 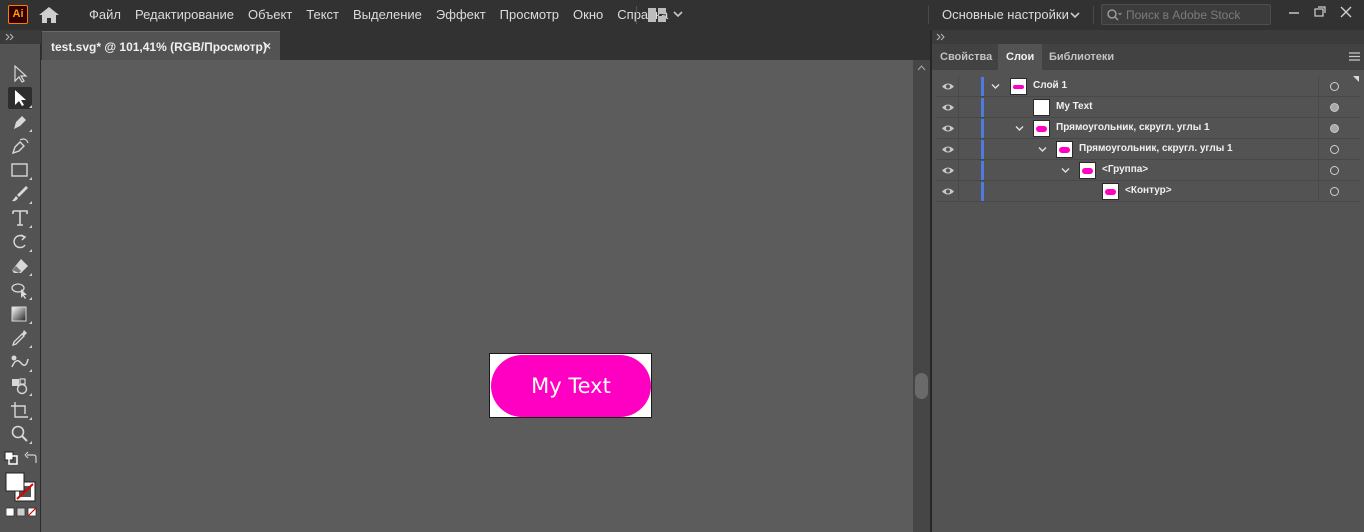 What do you see at coordinates (161, 45) in the screenshot?
I see `document-tab: test.svg* @ 101,41% (RGB/Просмотр) ×` at bounding box center [161, 45].